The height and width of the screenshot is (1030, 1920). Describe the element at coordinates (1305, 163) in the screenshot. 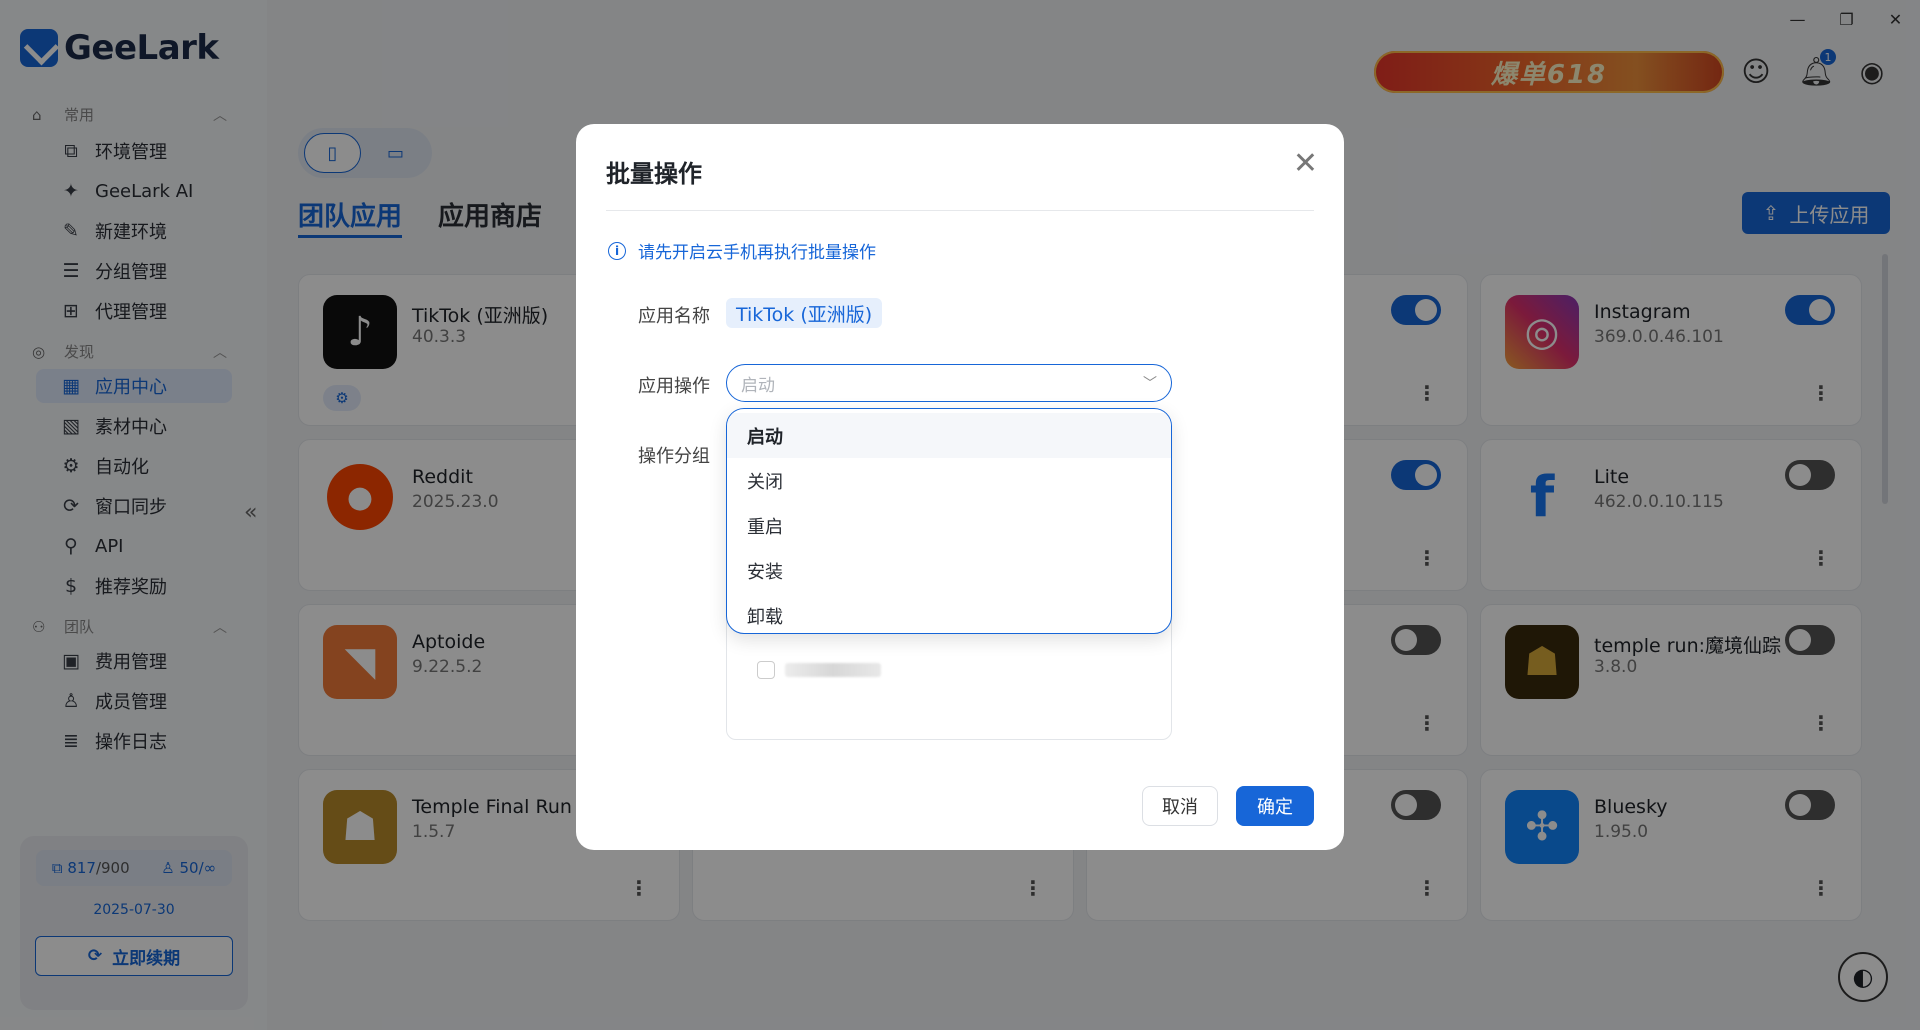

I see `close-icon: ✕` at that location.